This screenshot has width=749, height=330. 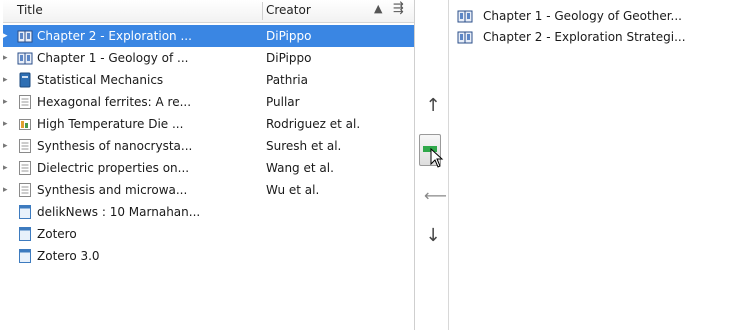 What do you see at coordinates (25, 80) in the screenshot?
I see `book-icon` at bounding box center [25, 80].